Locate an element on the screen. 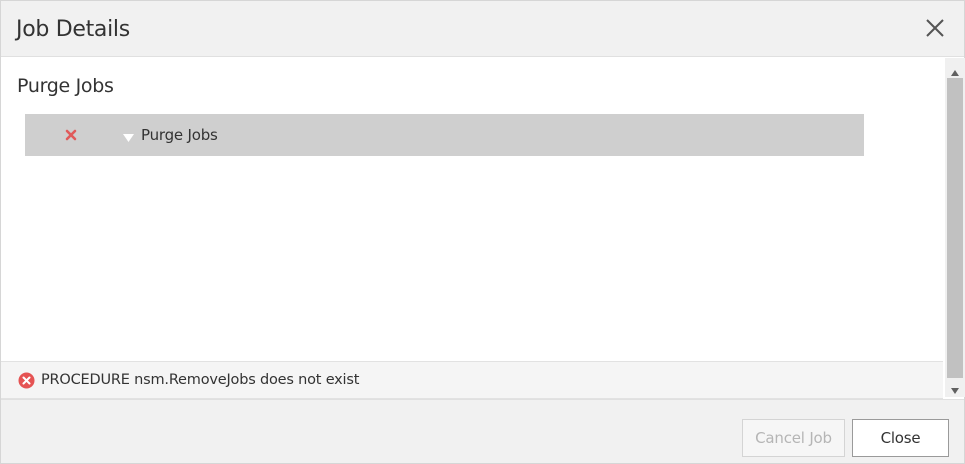 The width and height of the screenshot is (965, 464). dialog-header: Job Details is located at coordinates (482, 29).